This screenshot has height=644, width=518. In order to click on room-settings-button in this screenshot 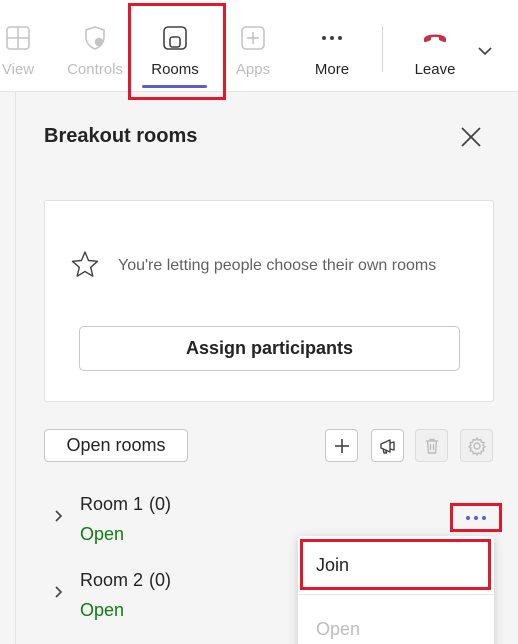, I will do `click(476, 445)`.